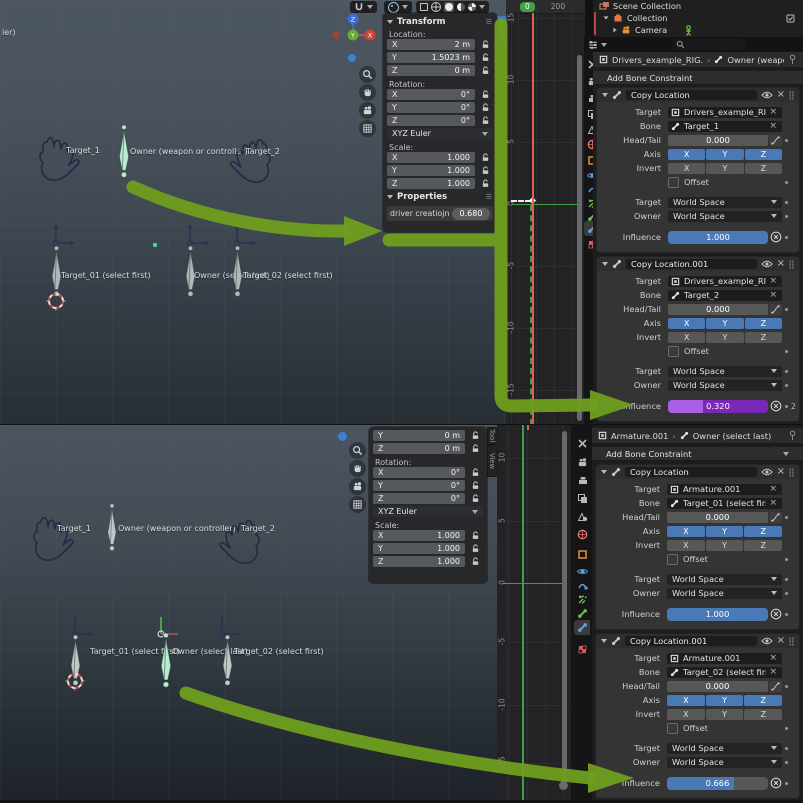 This screenshot has width=803, height=803. I want to click on shading-material-icon, so click(449, 7).